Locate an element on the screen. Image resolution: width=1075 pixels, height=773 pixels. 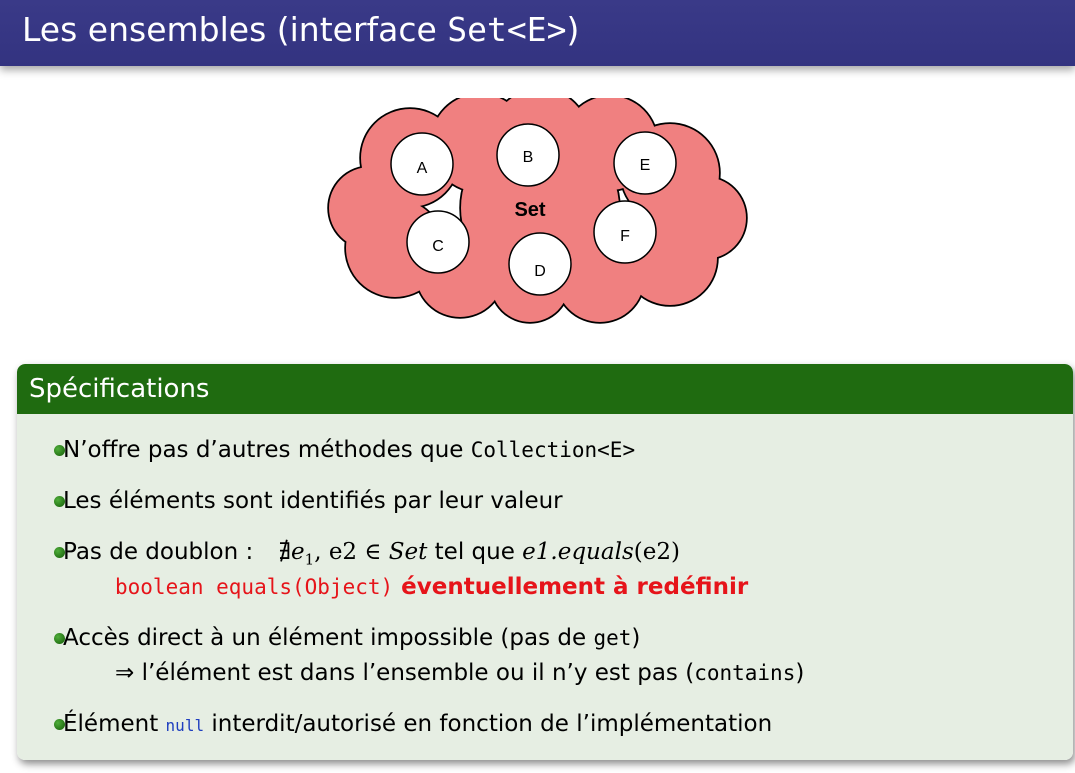
set-diagram: Set A B C D E F is located at coordinates (540, 212).